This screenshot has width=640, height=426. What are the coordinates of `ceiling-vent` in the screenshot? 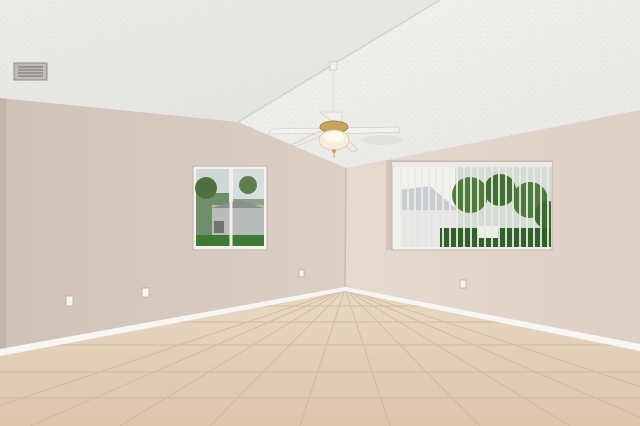 It's located at (30, 71).